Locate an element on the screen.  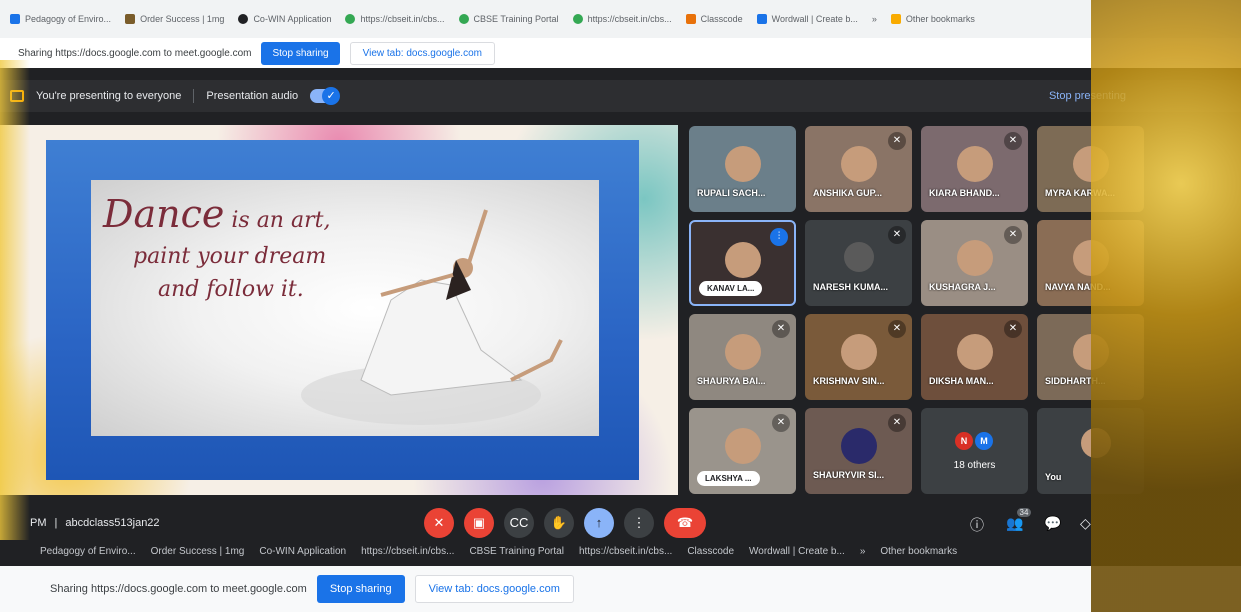
meeting-details-icon: ⓘ is located at coordinates (977, 525).